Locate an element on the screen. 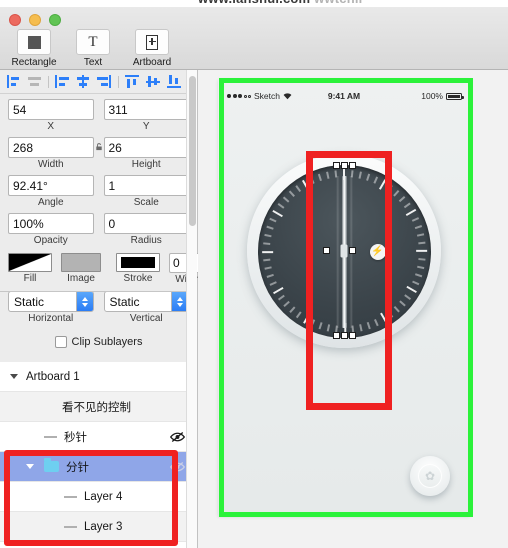  tool-artboard: Artboard is located at coordinates (152, 48).